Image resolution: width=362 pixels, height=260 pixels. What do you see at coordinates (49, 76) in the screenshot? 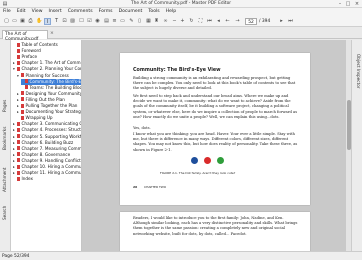
I see `bookmark-item: ▾ Planning for Success` at bounding box center [49, 76].